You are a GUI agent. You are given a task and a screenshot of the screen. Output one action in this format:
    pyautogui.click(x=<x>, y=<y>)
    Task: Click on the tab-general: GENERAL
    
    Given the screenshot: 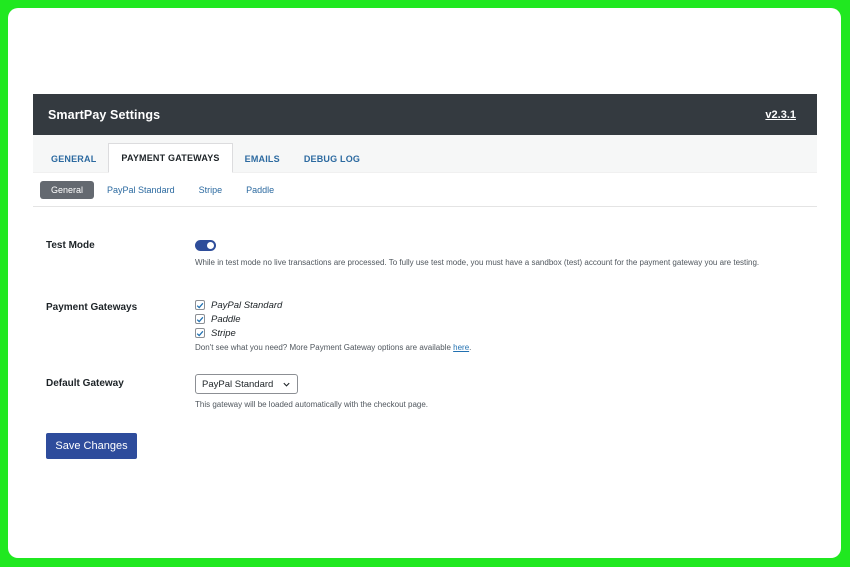 What is the action you would take?
    pyautogui.click(x=73, y=159)
    